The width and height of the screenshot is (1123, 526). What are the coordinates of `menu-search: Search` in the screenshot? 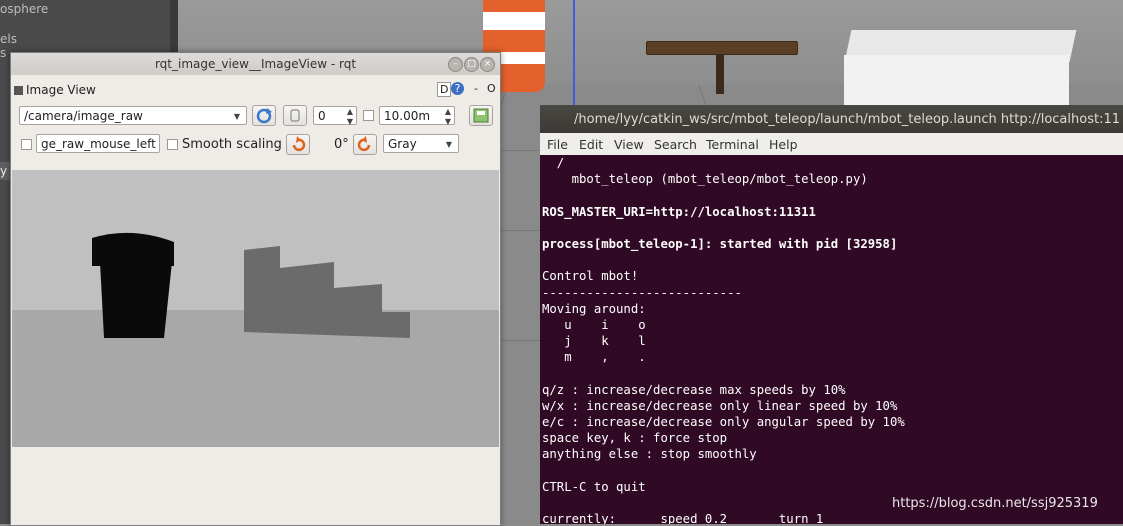 It's located at (675, 144).